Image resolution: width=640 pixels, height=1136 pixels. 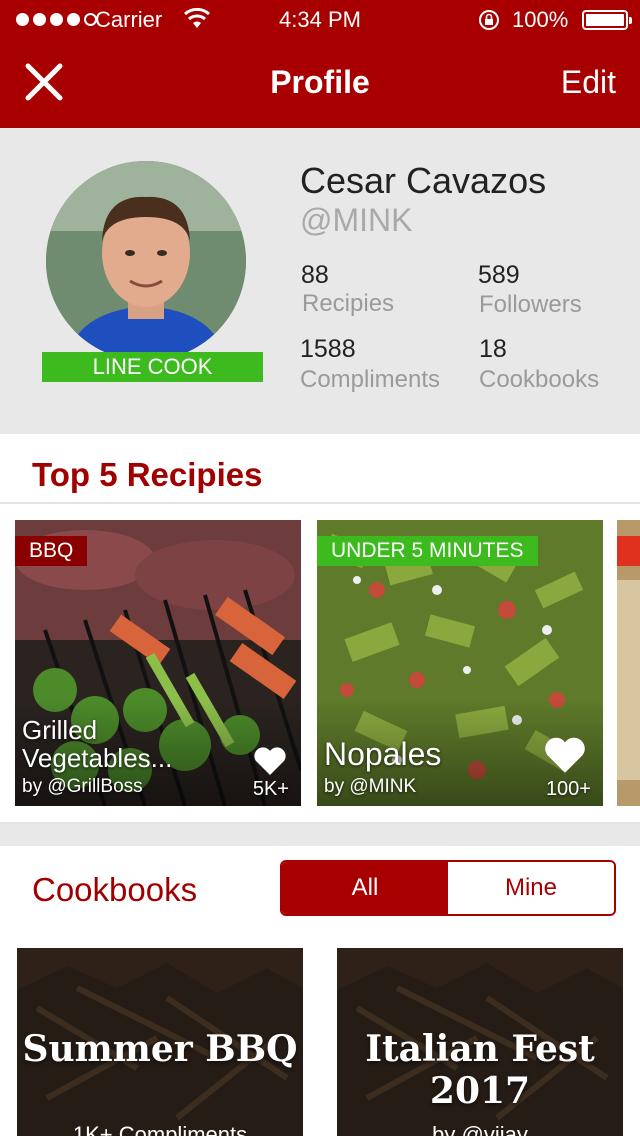 What do you see at coordinates (427, 551) in the screenshot?
I see `recipe-tag: UNDER 5 MINUTES` at bounding box center [427, 551].